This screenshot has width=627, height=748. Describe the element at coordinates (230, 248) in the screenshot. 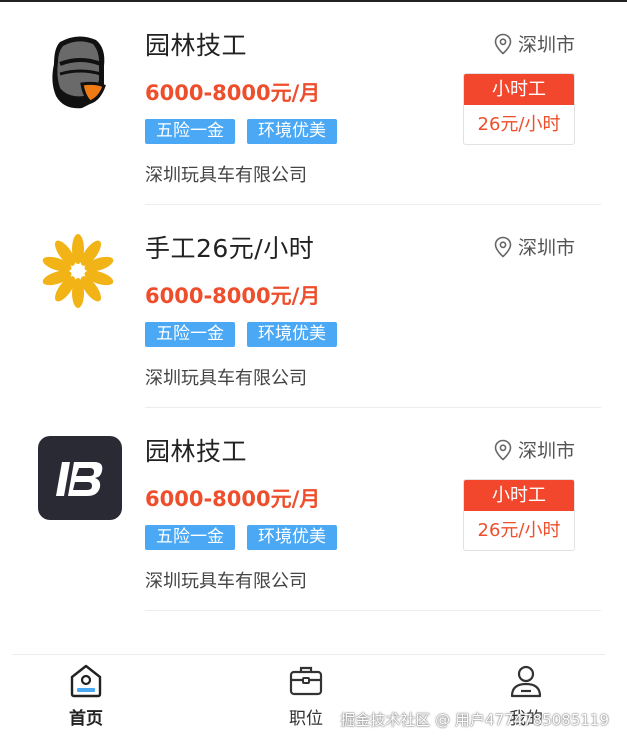

I see `job-title: 手工26元/小时` at that location.